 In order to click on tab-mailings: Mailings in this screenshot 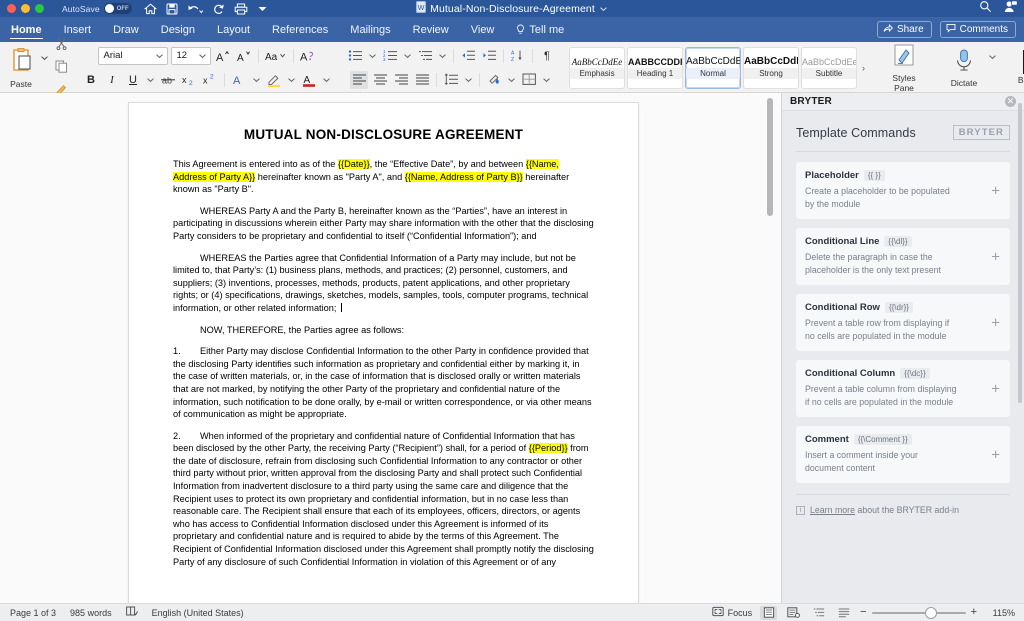, I will do `click(370, 29)`.